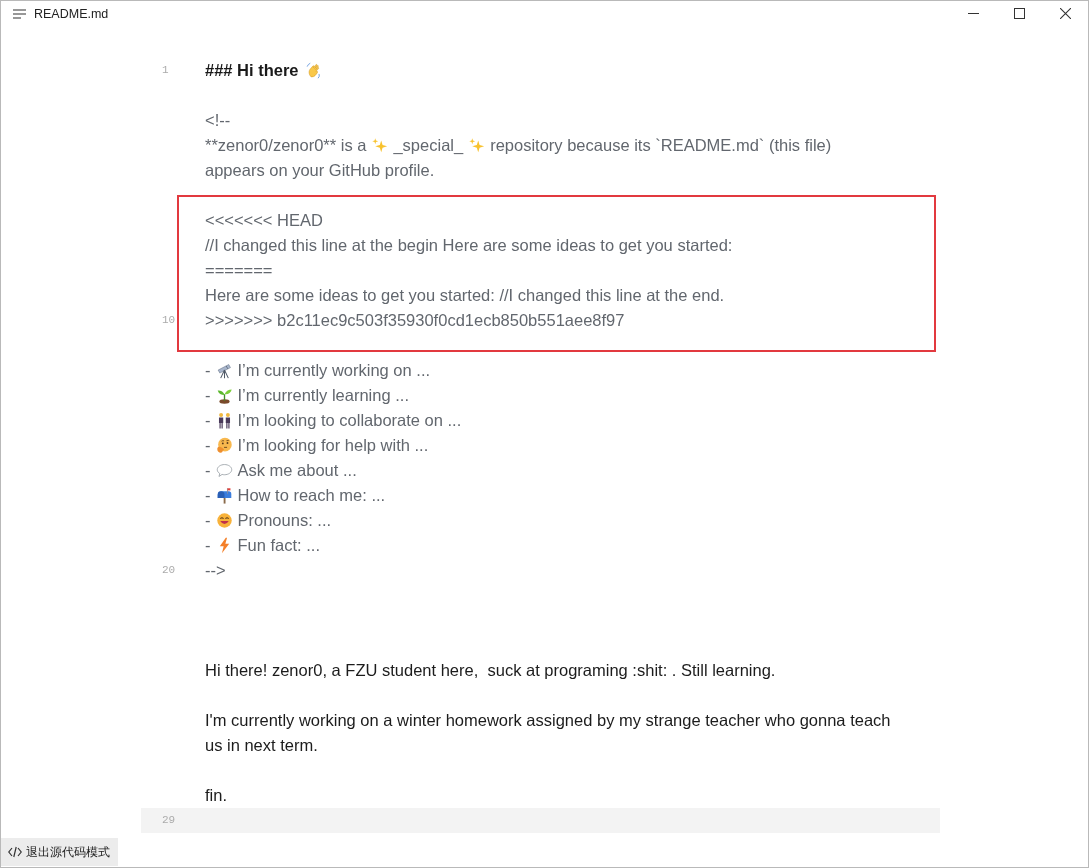 This screenshot has height=868, width=1089. I want to click on comment-text: _special_, so click(428, 145).